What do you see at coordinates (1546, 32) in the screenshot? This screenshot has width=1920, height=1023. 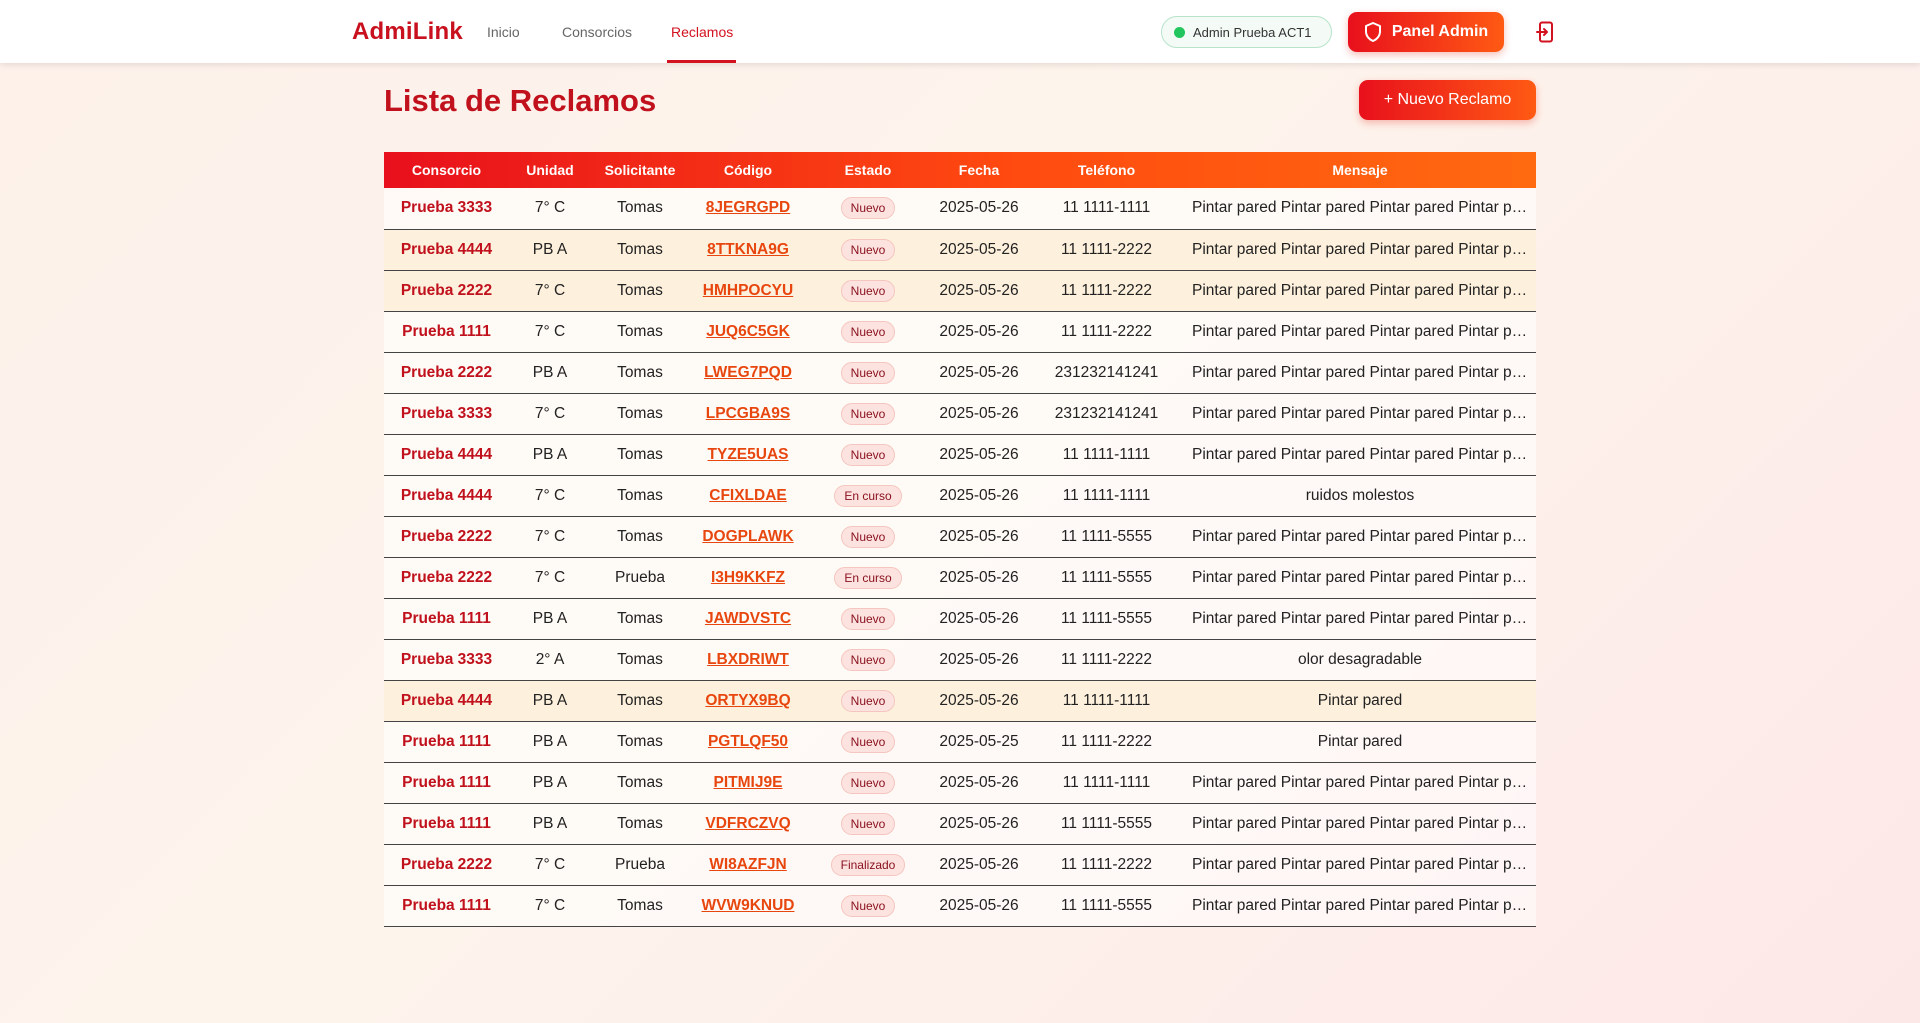 I see `logout-icon` at bounding box center [1546, 32].